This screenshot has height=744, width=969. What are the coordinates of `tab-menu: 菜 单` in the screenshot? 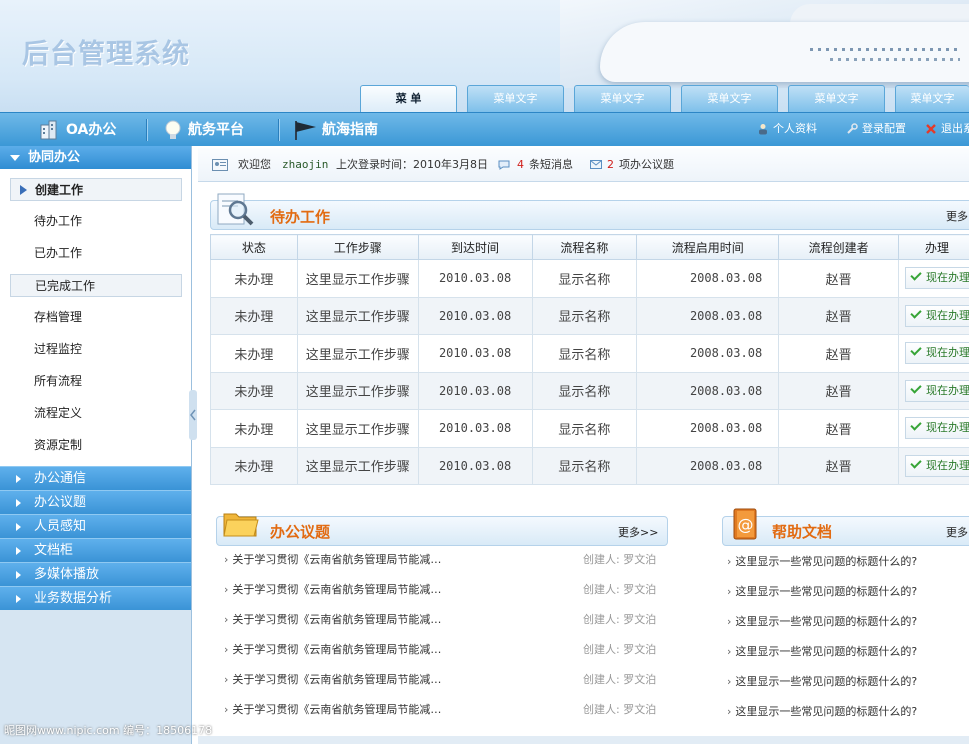 It's located at (408, 98).